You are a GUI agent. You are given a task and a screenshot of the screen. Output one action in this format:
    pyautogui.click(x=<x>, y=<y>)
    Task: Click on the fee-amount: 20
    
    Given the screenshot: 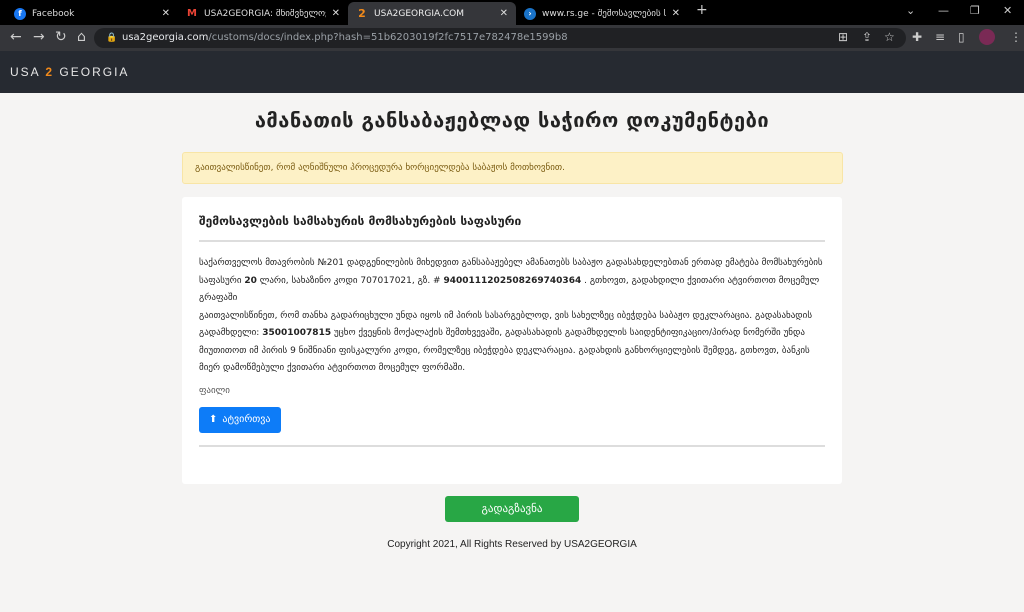 What is the action you would take?
    pyautogui.click(x=250, y=280)
    